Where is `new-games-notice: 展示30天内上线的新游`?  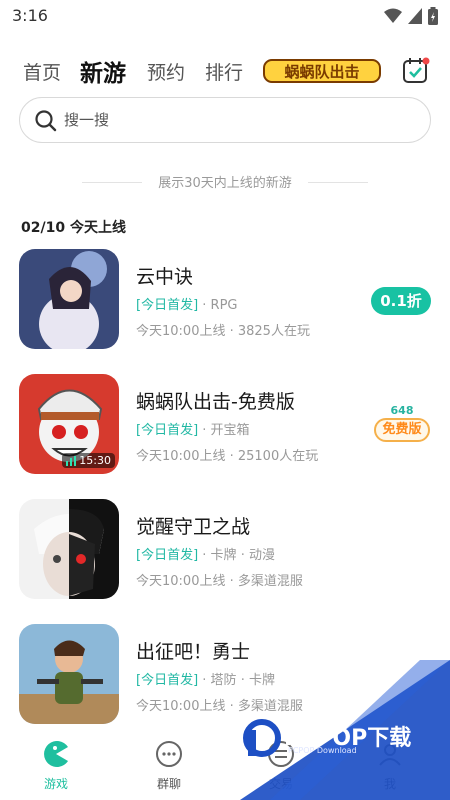
new-games-notice: 展示30天内上线的新游 is located at coordinates (225, 182).